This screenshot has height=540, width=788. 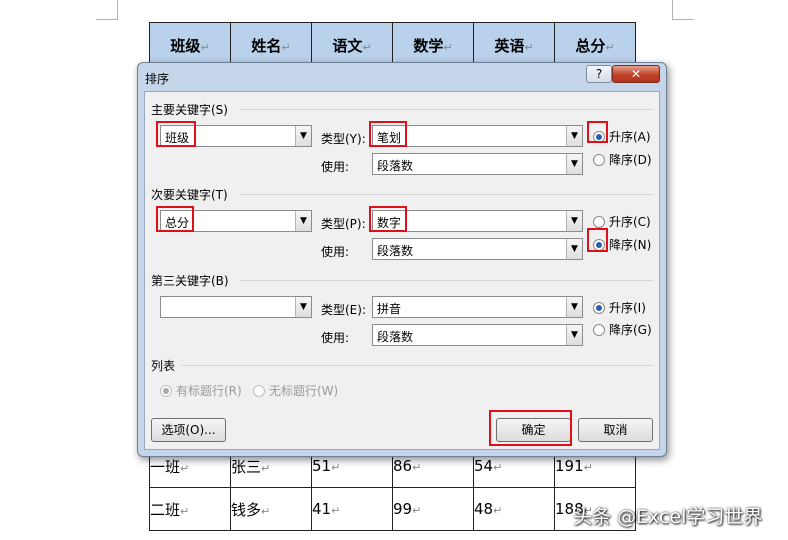 What do you see at coordinates (343, 224) in the screenshot?
I see `secondary-type-label: 类型(P):` at bounding box center [343, 224].